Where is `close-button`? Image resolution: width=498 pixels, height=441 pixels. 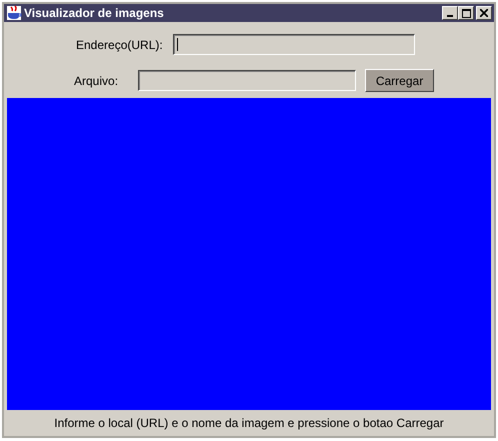
close-button is located at coordinates (484, 13).